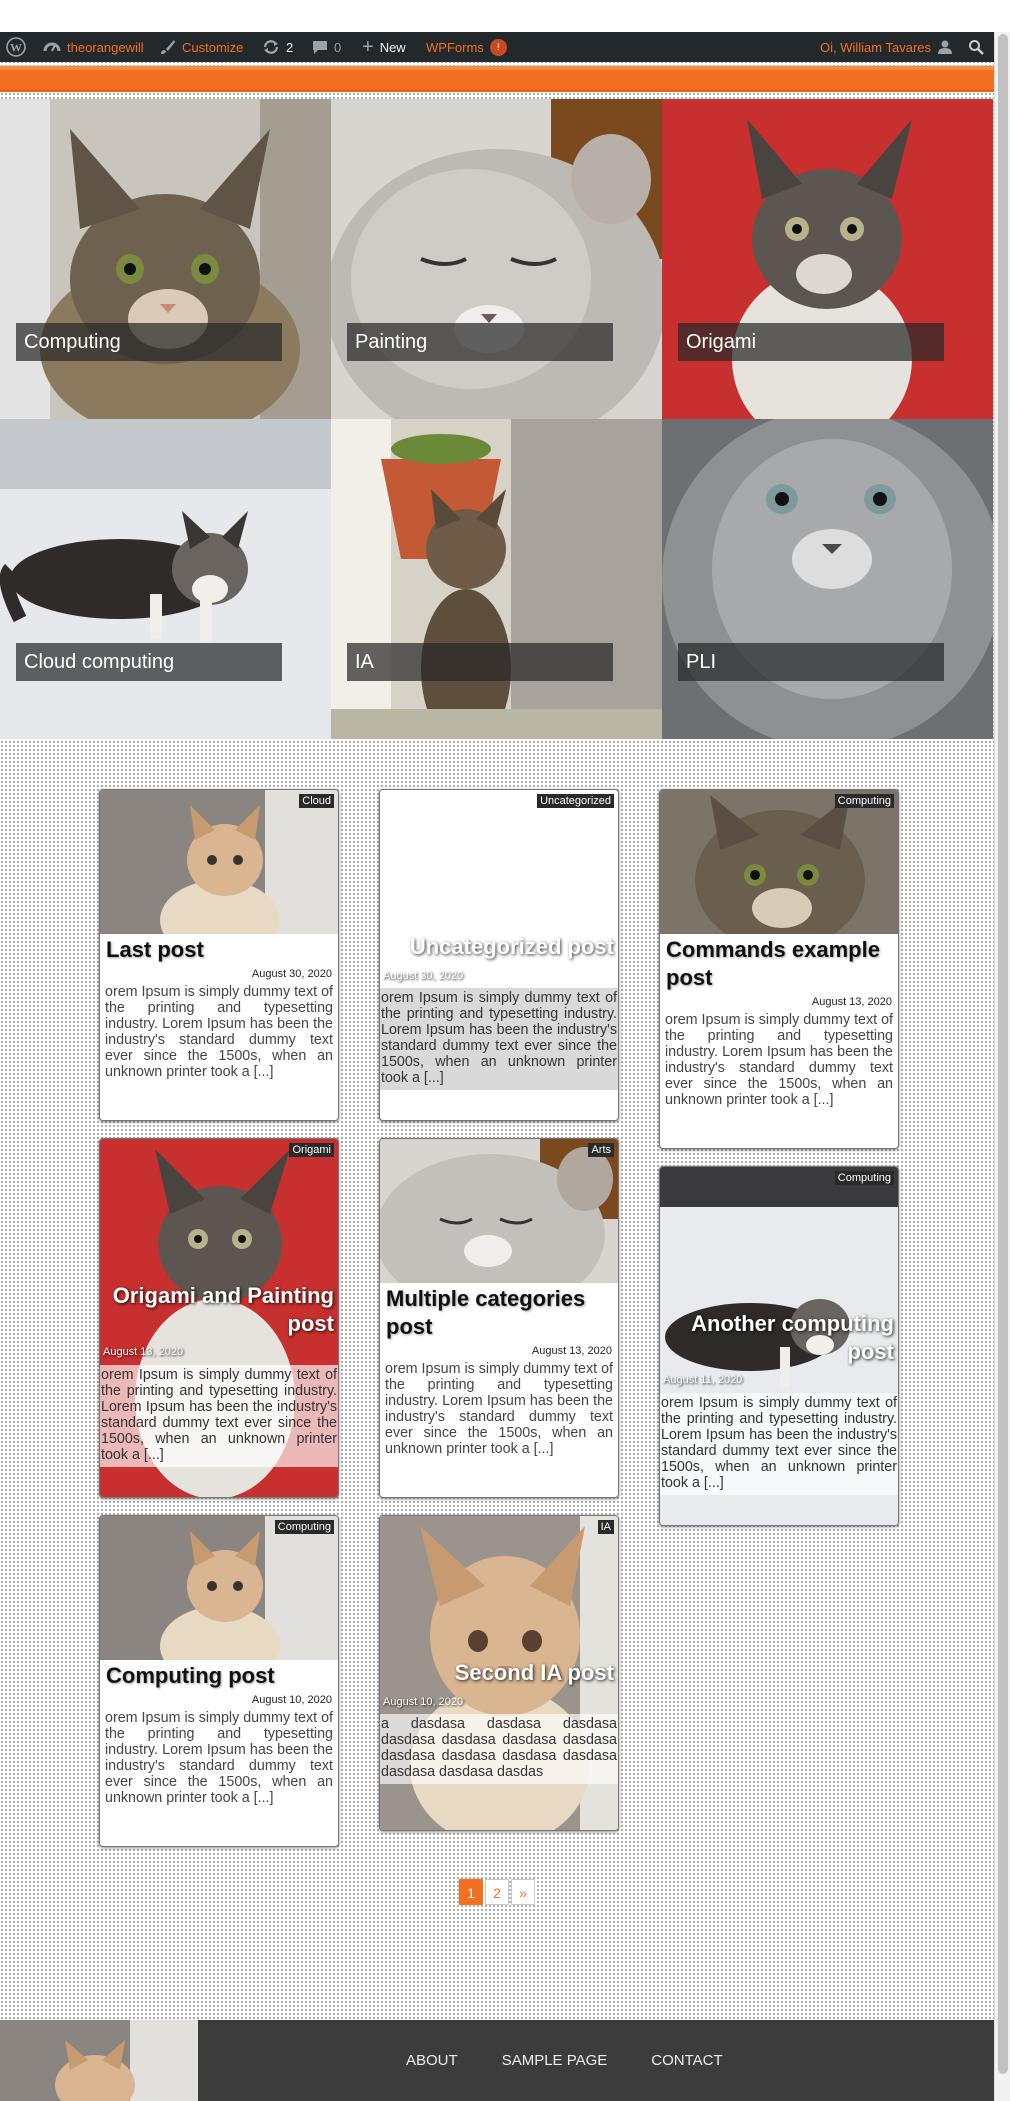 This screenshot has height=2101, width=1010. I want to click on customize-label: Customize, so click(213, 47).